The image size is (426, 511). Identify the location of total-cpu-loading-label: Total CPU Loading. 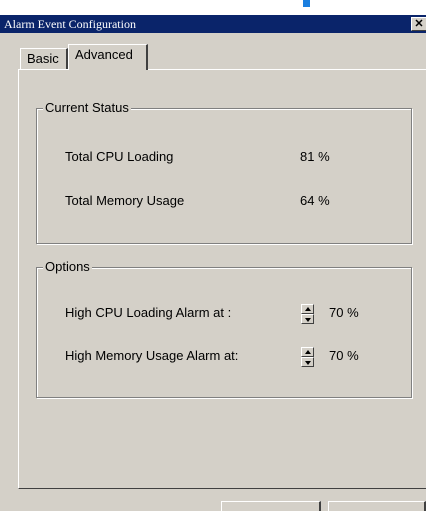
(119, 156).